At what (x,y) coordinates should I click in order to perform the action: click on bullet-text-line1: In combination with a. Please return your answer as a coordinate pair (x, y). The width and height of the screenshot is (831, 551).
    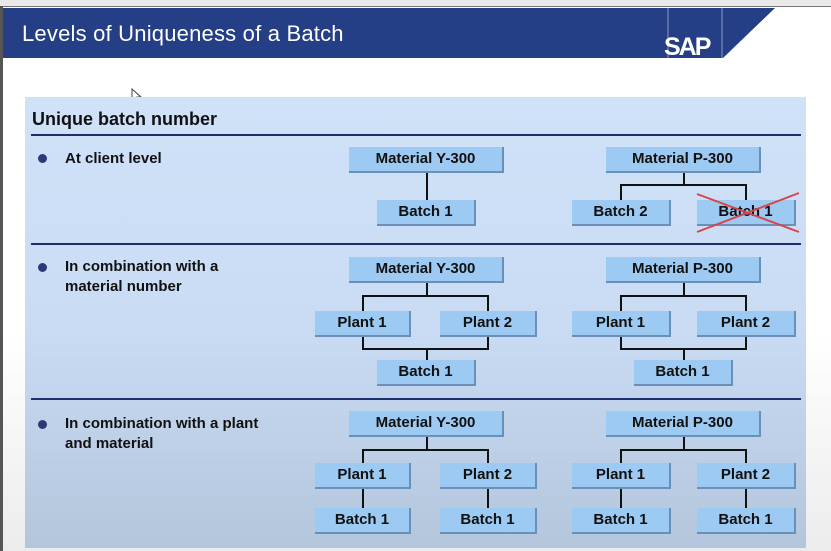
    Looking at the image, I should click on (142, 266).